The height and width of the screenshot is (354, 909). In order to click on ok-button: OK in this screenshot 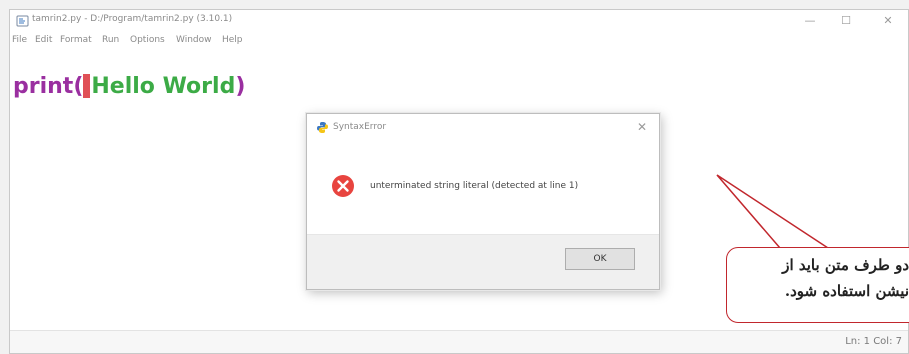, I will do `click(600, 259)`.